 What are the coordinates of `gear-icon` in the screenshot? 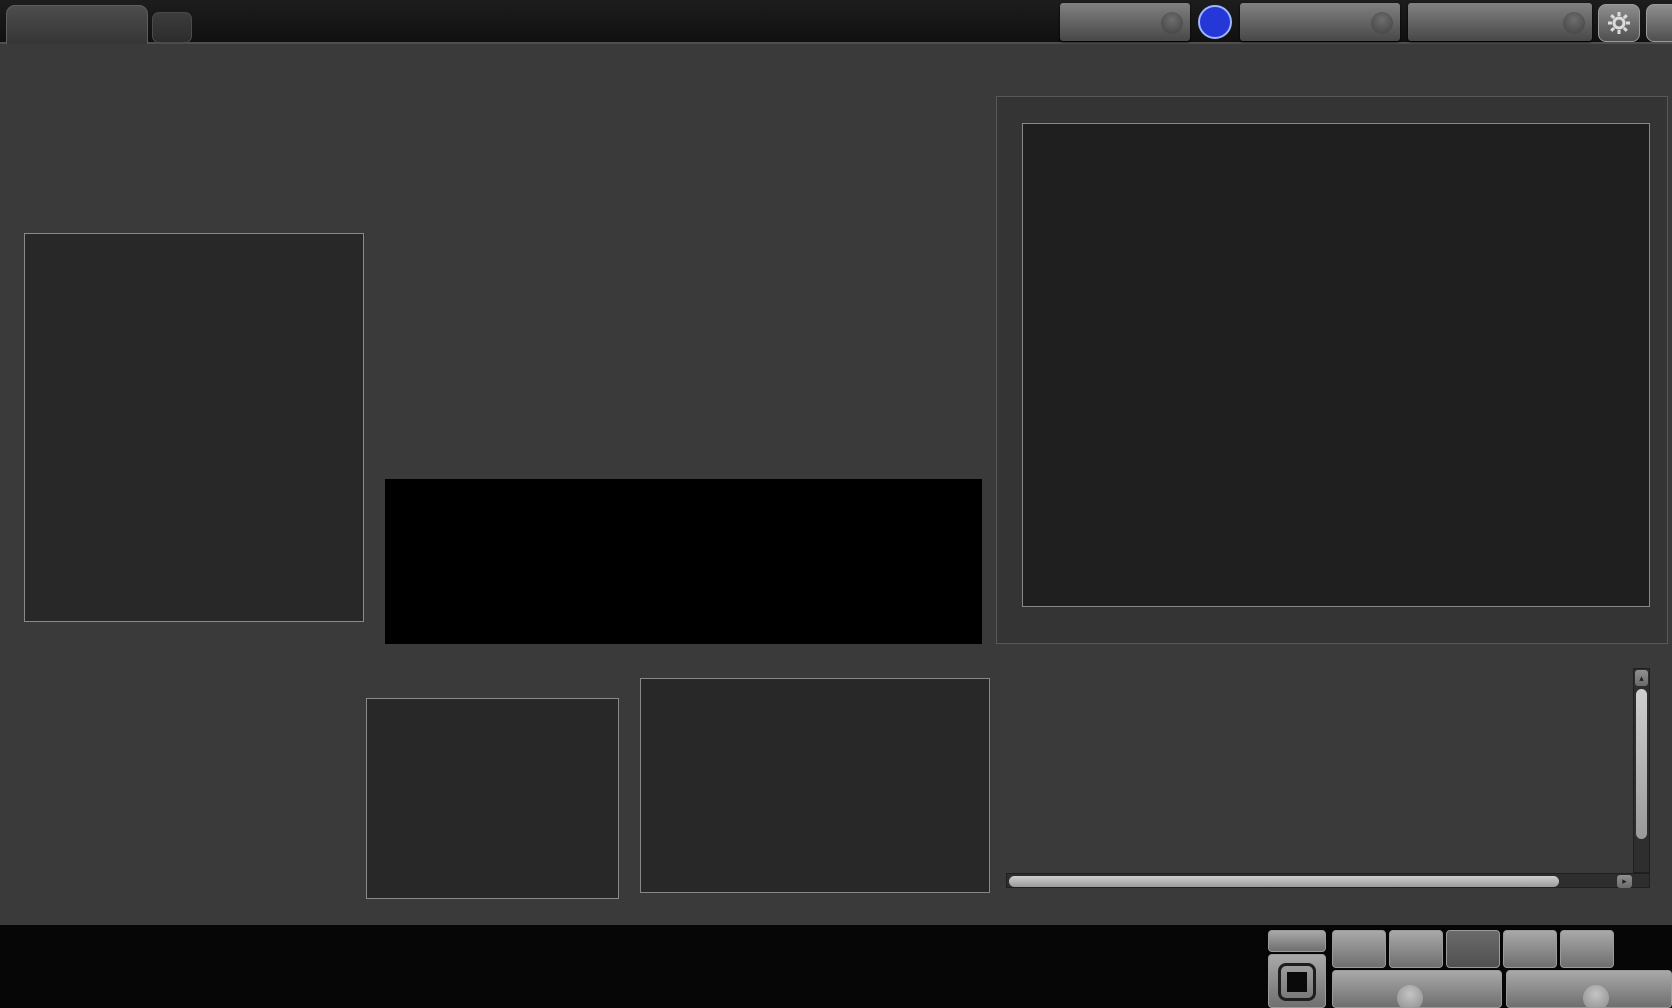 It's located at (1619, 23).